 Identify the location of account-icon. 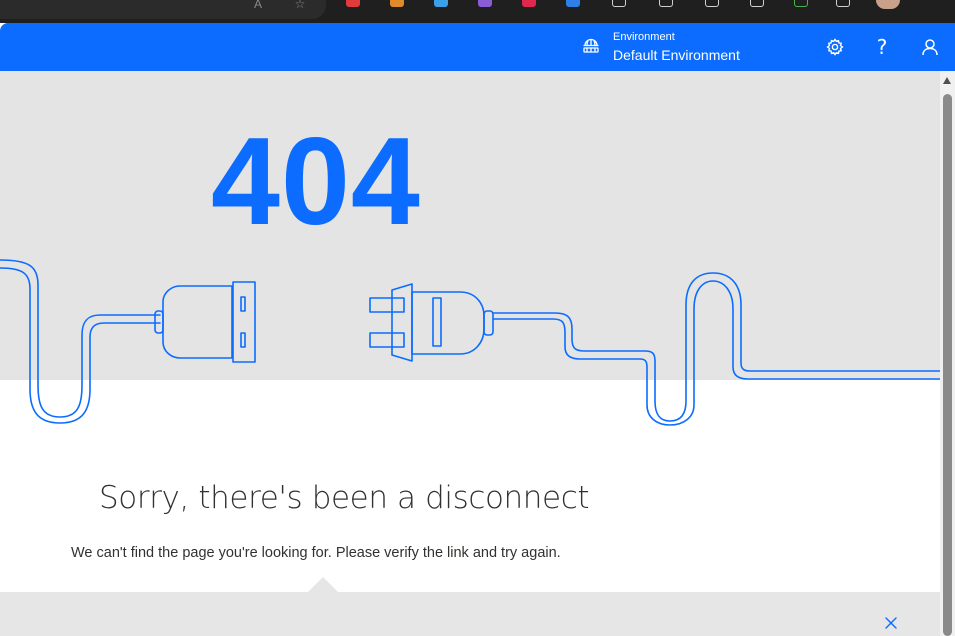
(930, 47).